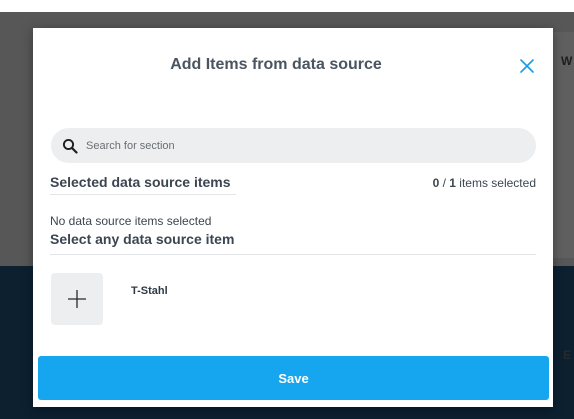  I want to click on dialog-title: Add Items from data source, so click(276, 64).